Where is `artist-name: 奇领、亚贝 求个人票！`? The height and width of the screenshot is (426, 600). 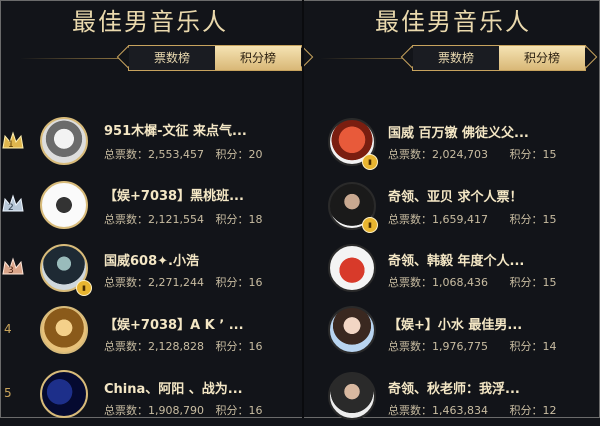 artist-name: 奇领、亚贝 求个人票！ is located at coordinates (455, 197).